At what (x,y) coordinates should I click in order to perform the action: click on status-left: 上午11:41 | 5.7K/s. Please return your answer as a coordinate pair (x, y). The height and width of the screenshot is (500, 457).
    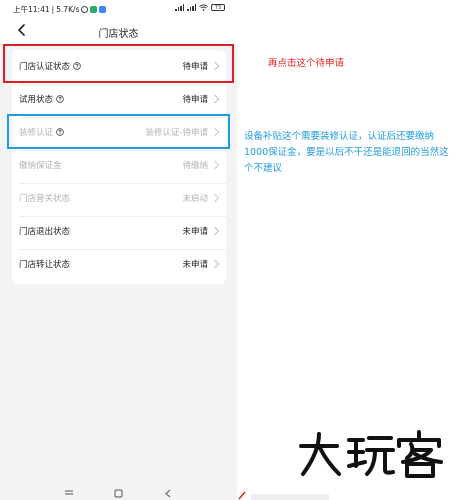
    Looking at the image, I should click on (60, 9).